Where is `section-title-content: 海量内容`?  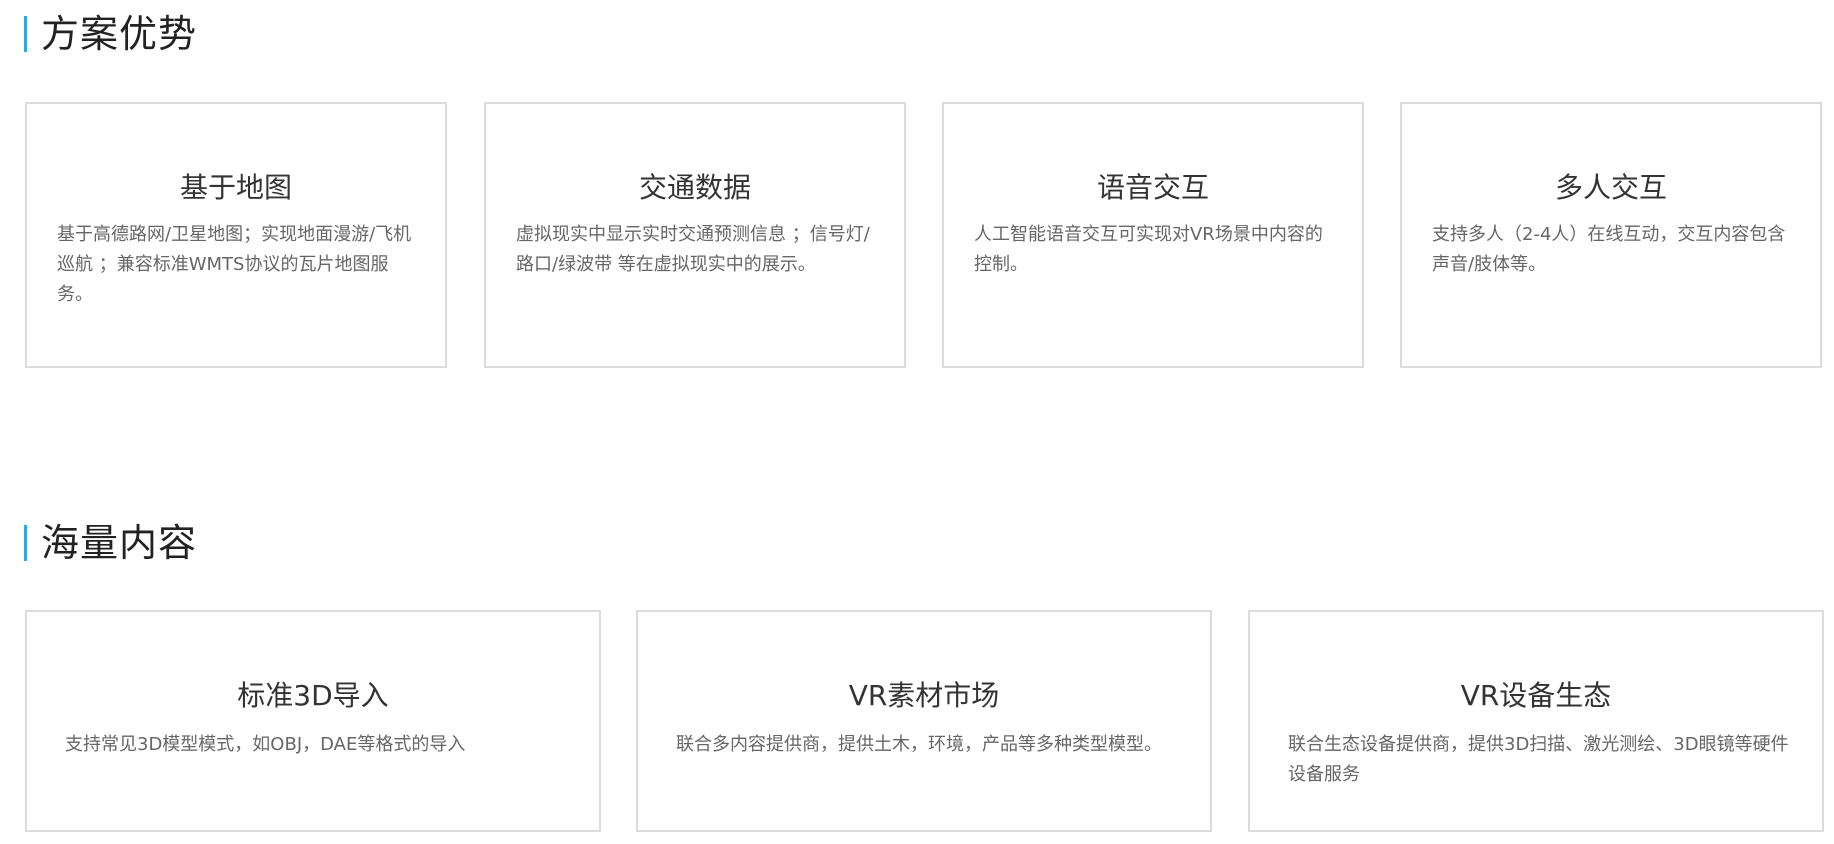
section-title-content: 海量内容 is located at coordinates (110, 543).